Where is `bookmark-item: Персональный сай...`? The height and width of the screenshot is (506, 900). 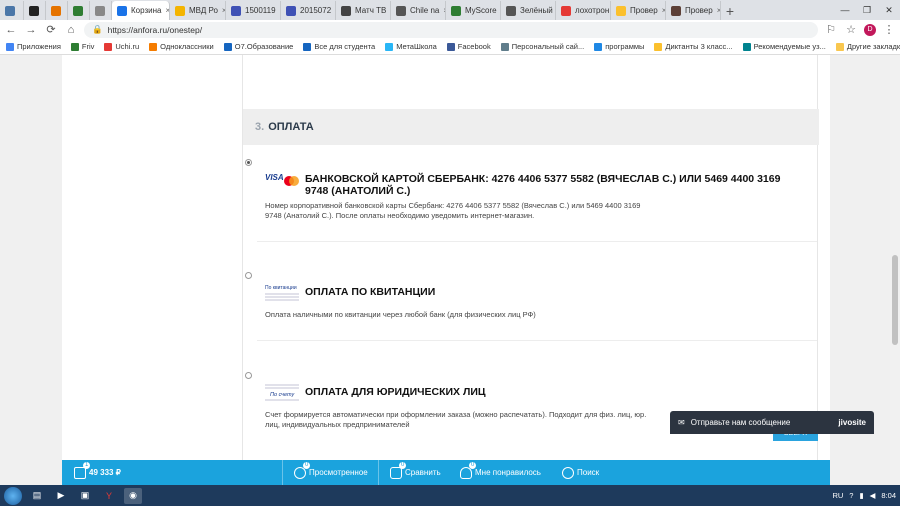
bookmark-item: Персональный сай... is located at coordinates (542, 46).